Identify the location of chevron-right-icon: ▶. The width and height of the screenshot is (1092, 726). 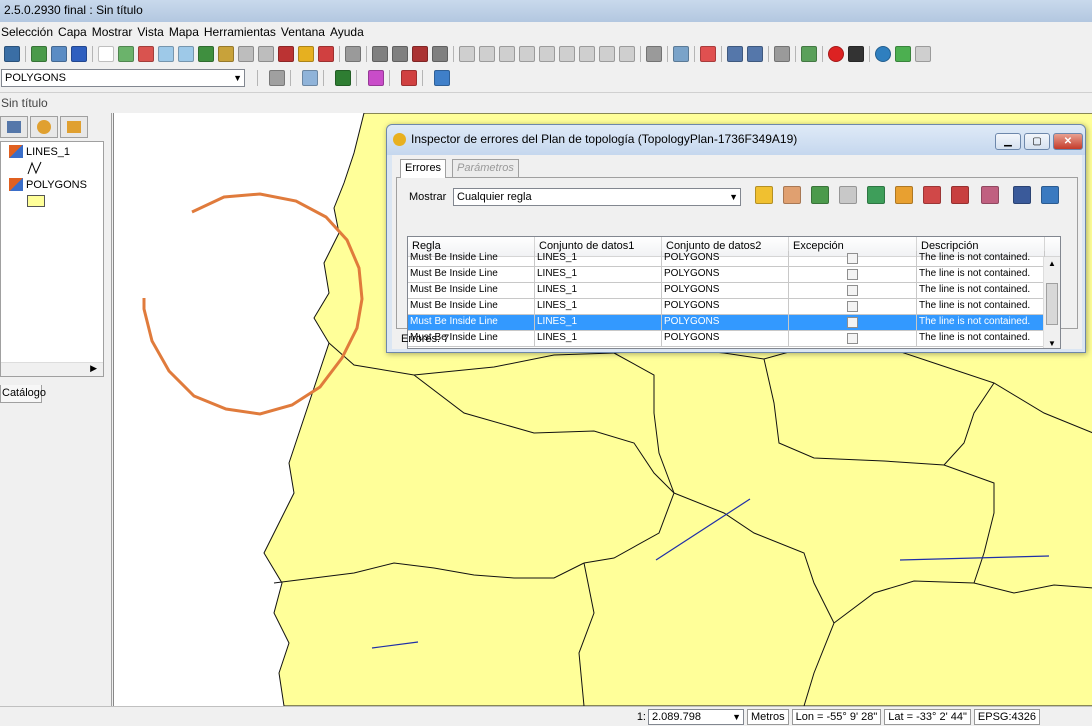
(93, 368).